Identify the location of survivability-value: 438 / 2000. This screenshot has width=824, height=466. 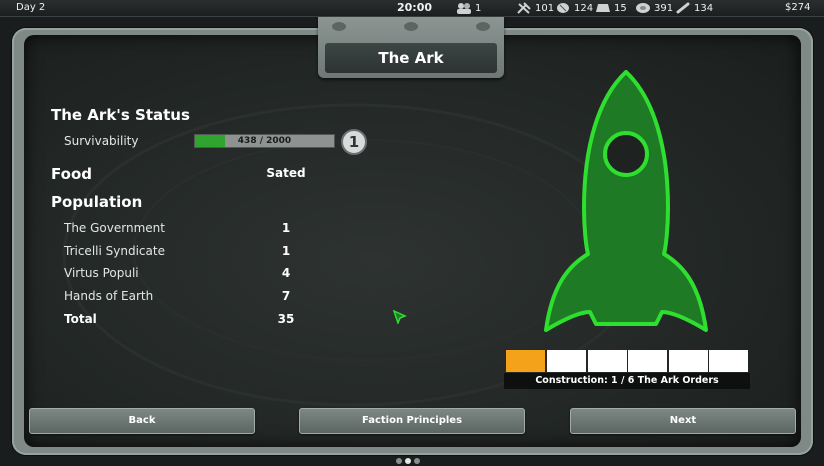
(264, 141).